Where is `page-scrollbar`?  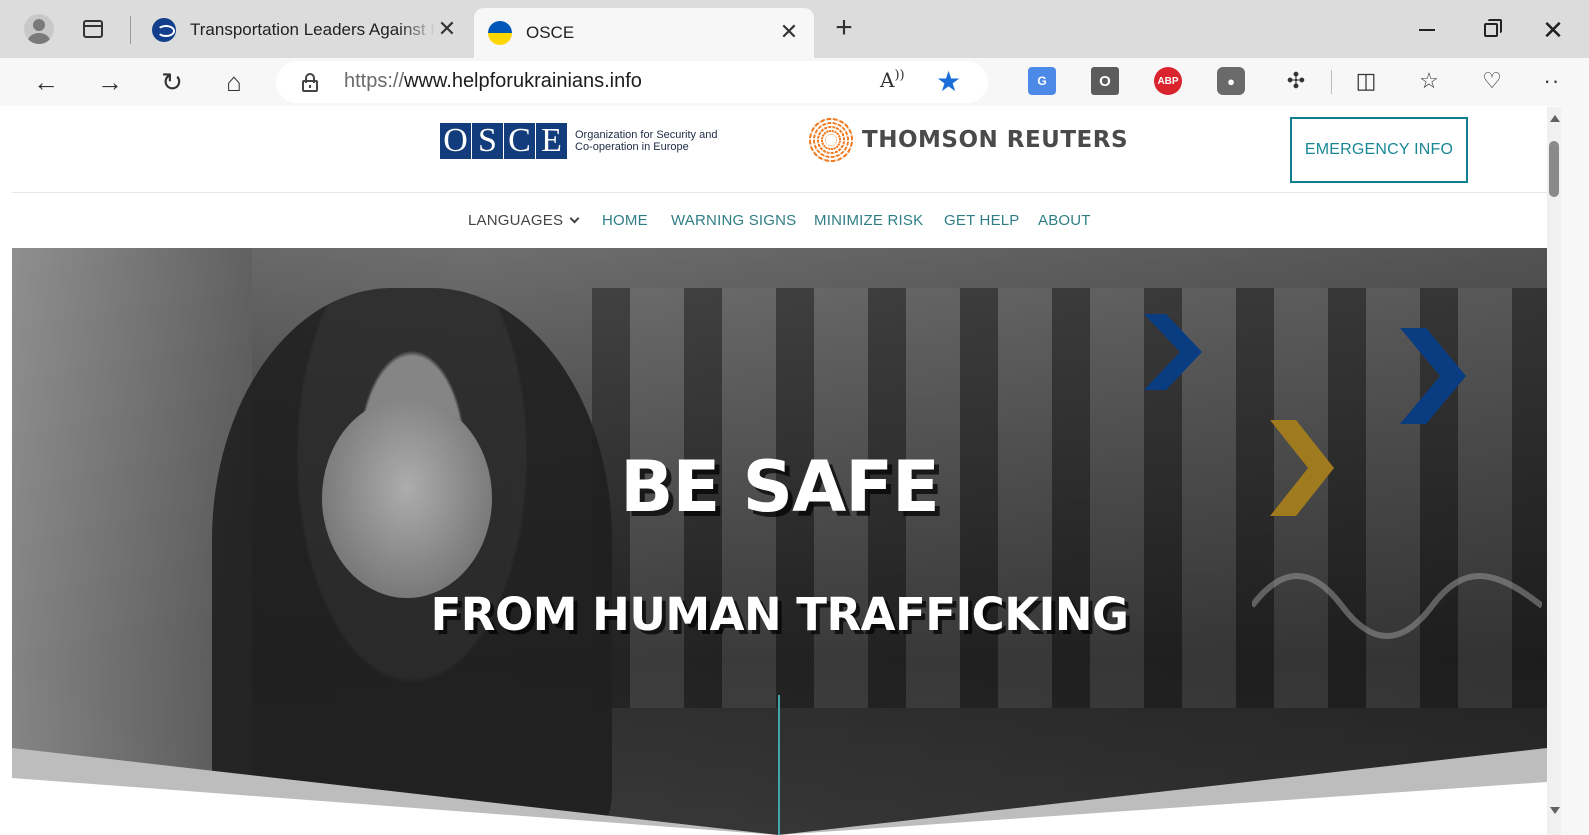 page-scrollbar is located at coordinates (1554, 471).